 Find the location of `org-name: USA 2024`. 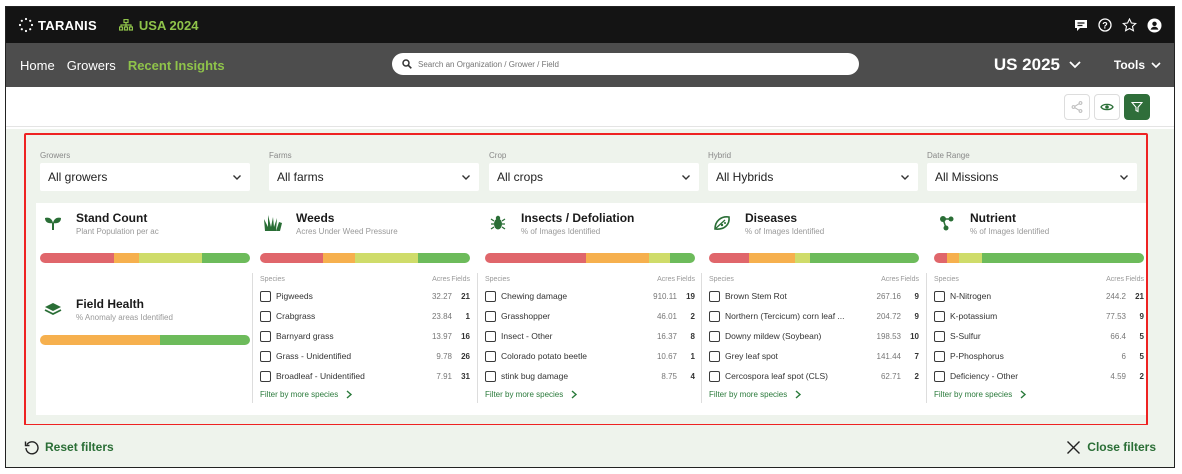

org-name: USA 2024 is located at coordinates (168, 25).